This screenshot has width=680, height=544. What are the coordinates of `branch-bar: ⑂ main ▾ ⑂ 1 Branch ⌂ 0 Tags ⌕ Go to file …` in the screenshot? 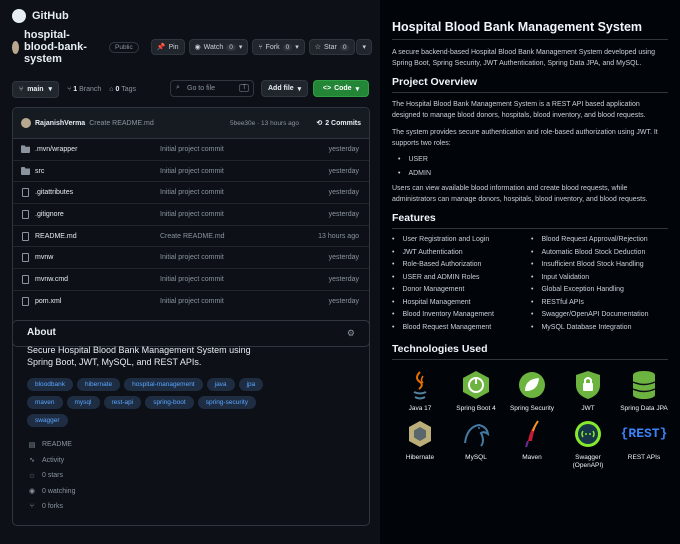 It's located at (192, 89).